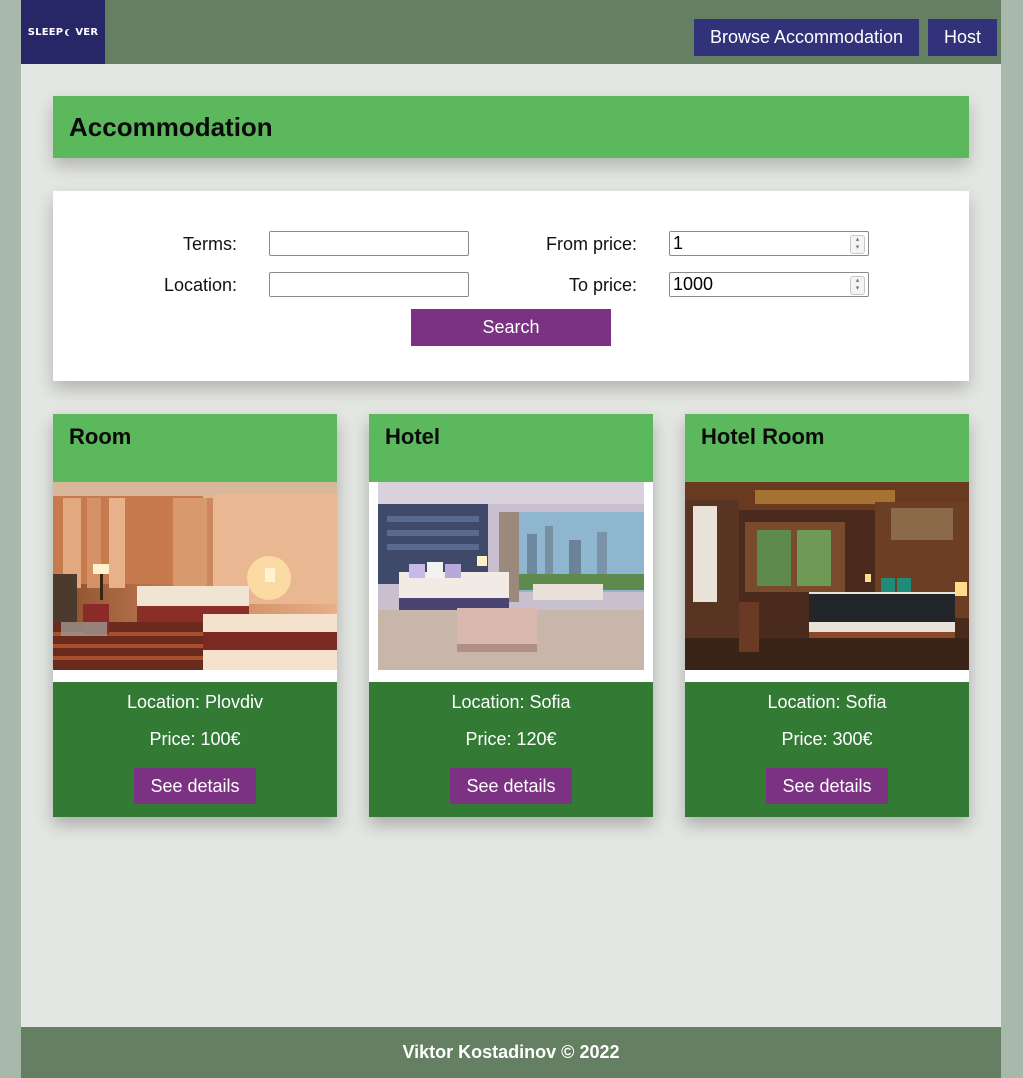 The width and height of the screenshot is (1023, 1078). What do you see at coordinates (195, 702) in the screenshot?
I see `listing-location: Location: Plovdiv` at bounding box center [195, 702].